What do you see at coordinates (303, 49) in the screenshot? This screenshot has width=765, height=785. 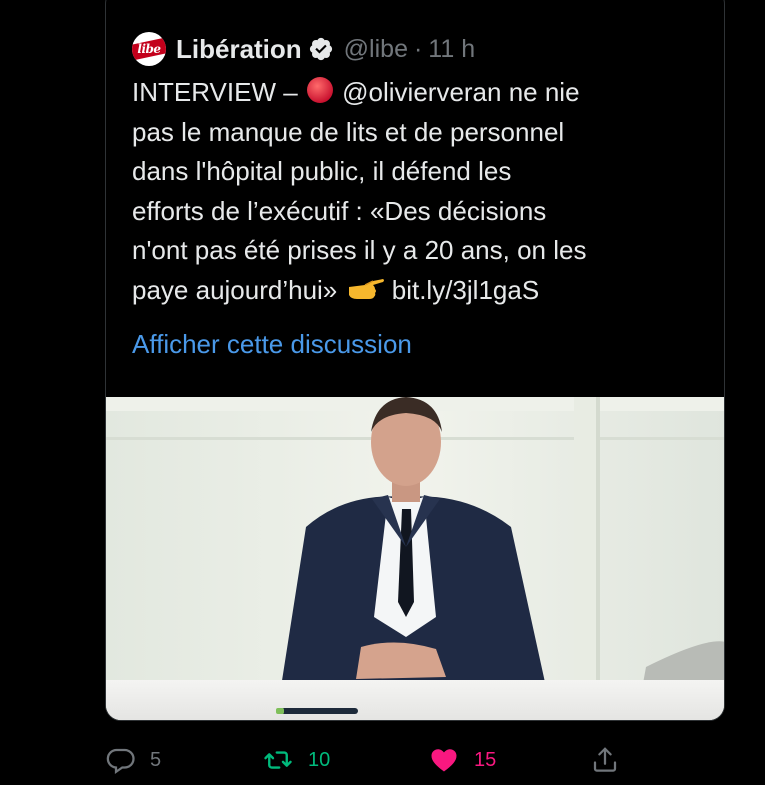 I see `tweet-header: libe Libération @libe · 11 h` at bounding box center [303, 49].